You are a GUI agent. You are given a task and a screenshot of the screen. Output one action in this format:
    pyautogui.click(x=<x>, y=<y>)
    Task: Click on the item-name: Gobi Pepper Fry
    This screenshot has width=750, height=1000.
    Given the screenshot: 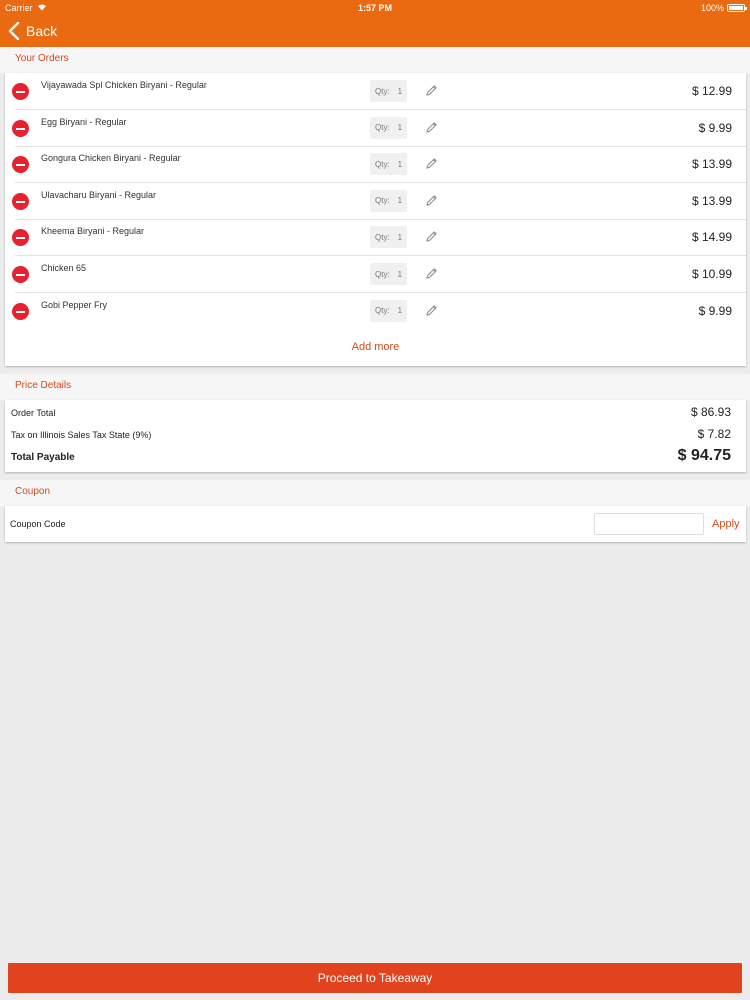 What is the action you would take?
    pyautogui.click(x=74, y=304)
    